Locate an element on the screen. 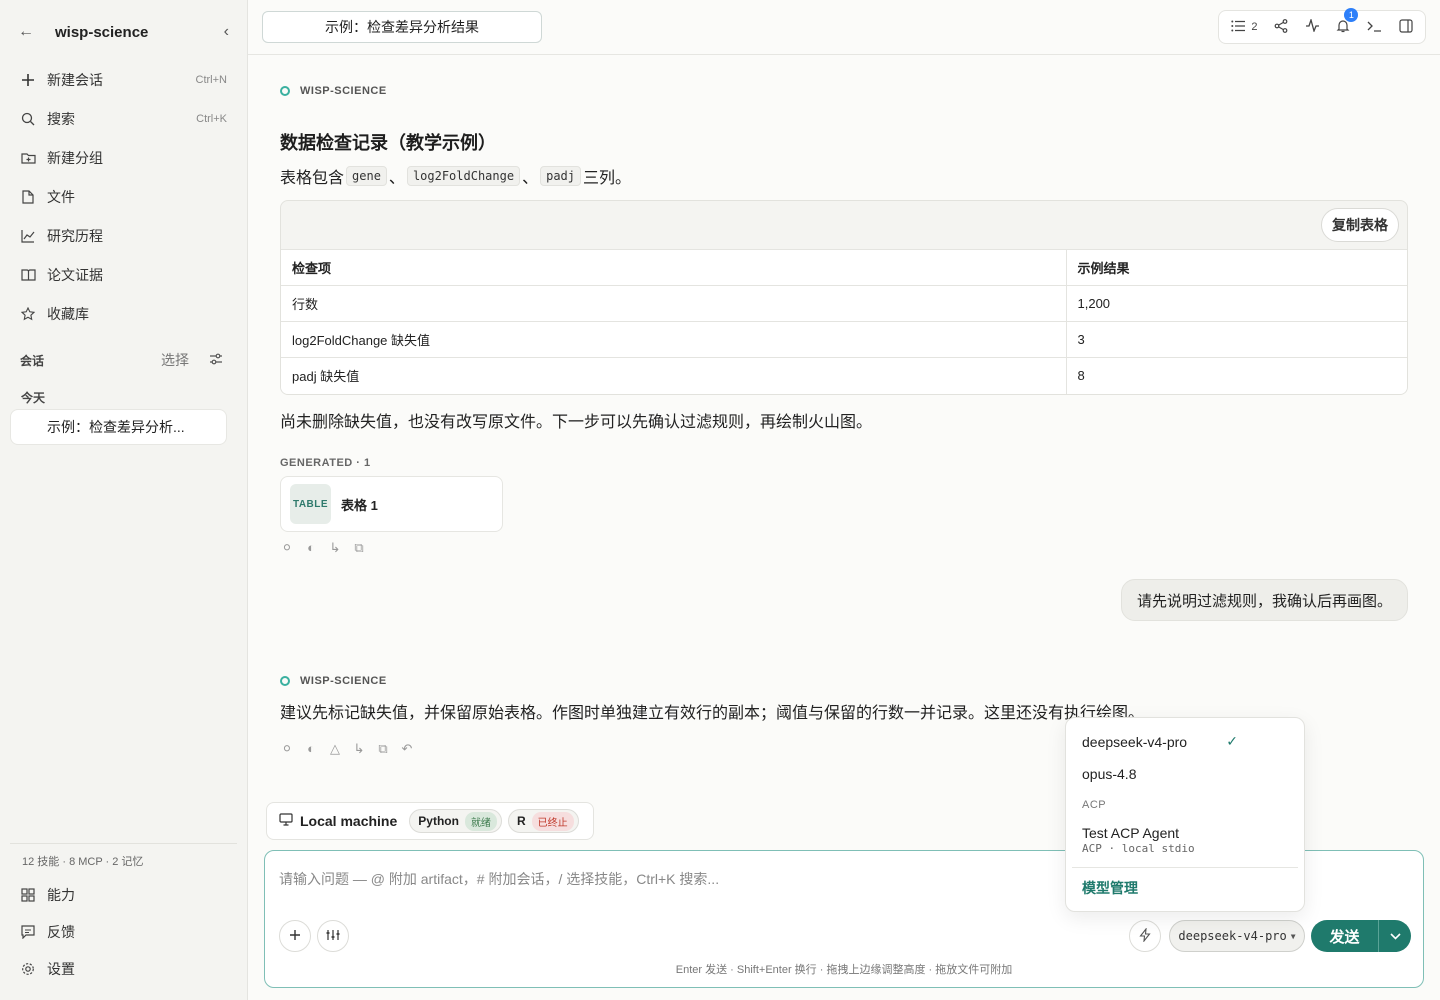 This screenshot has height=1000, width=1440. model-option-opus: opus-4.8 is located at coordinates (1109, 774).